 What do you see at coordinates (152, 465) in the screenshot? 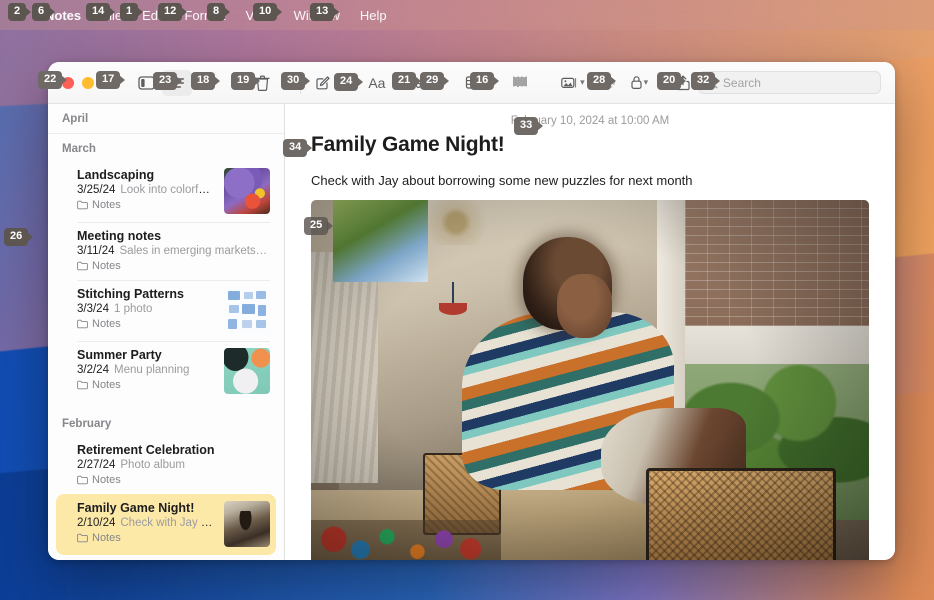
I see `note-snippet: Photo album` at bounding box center [152, 465].